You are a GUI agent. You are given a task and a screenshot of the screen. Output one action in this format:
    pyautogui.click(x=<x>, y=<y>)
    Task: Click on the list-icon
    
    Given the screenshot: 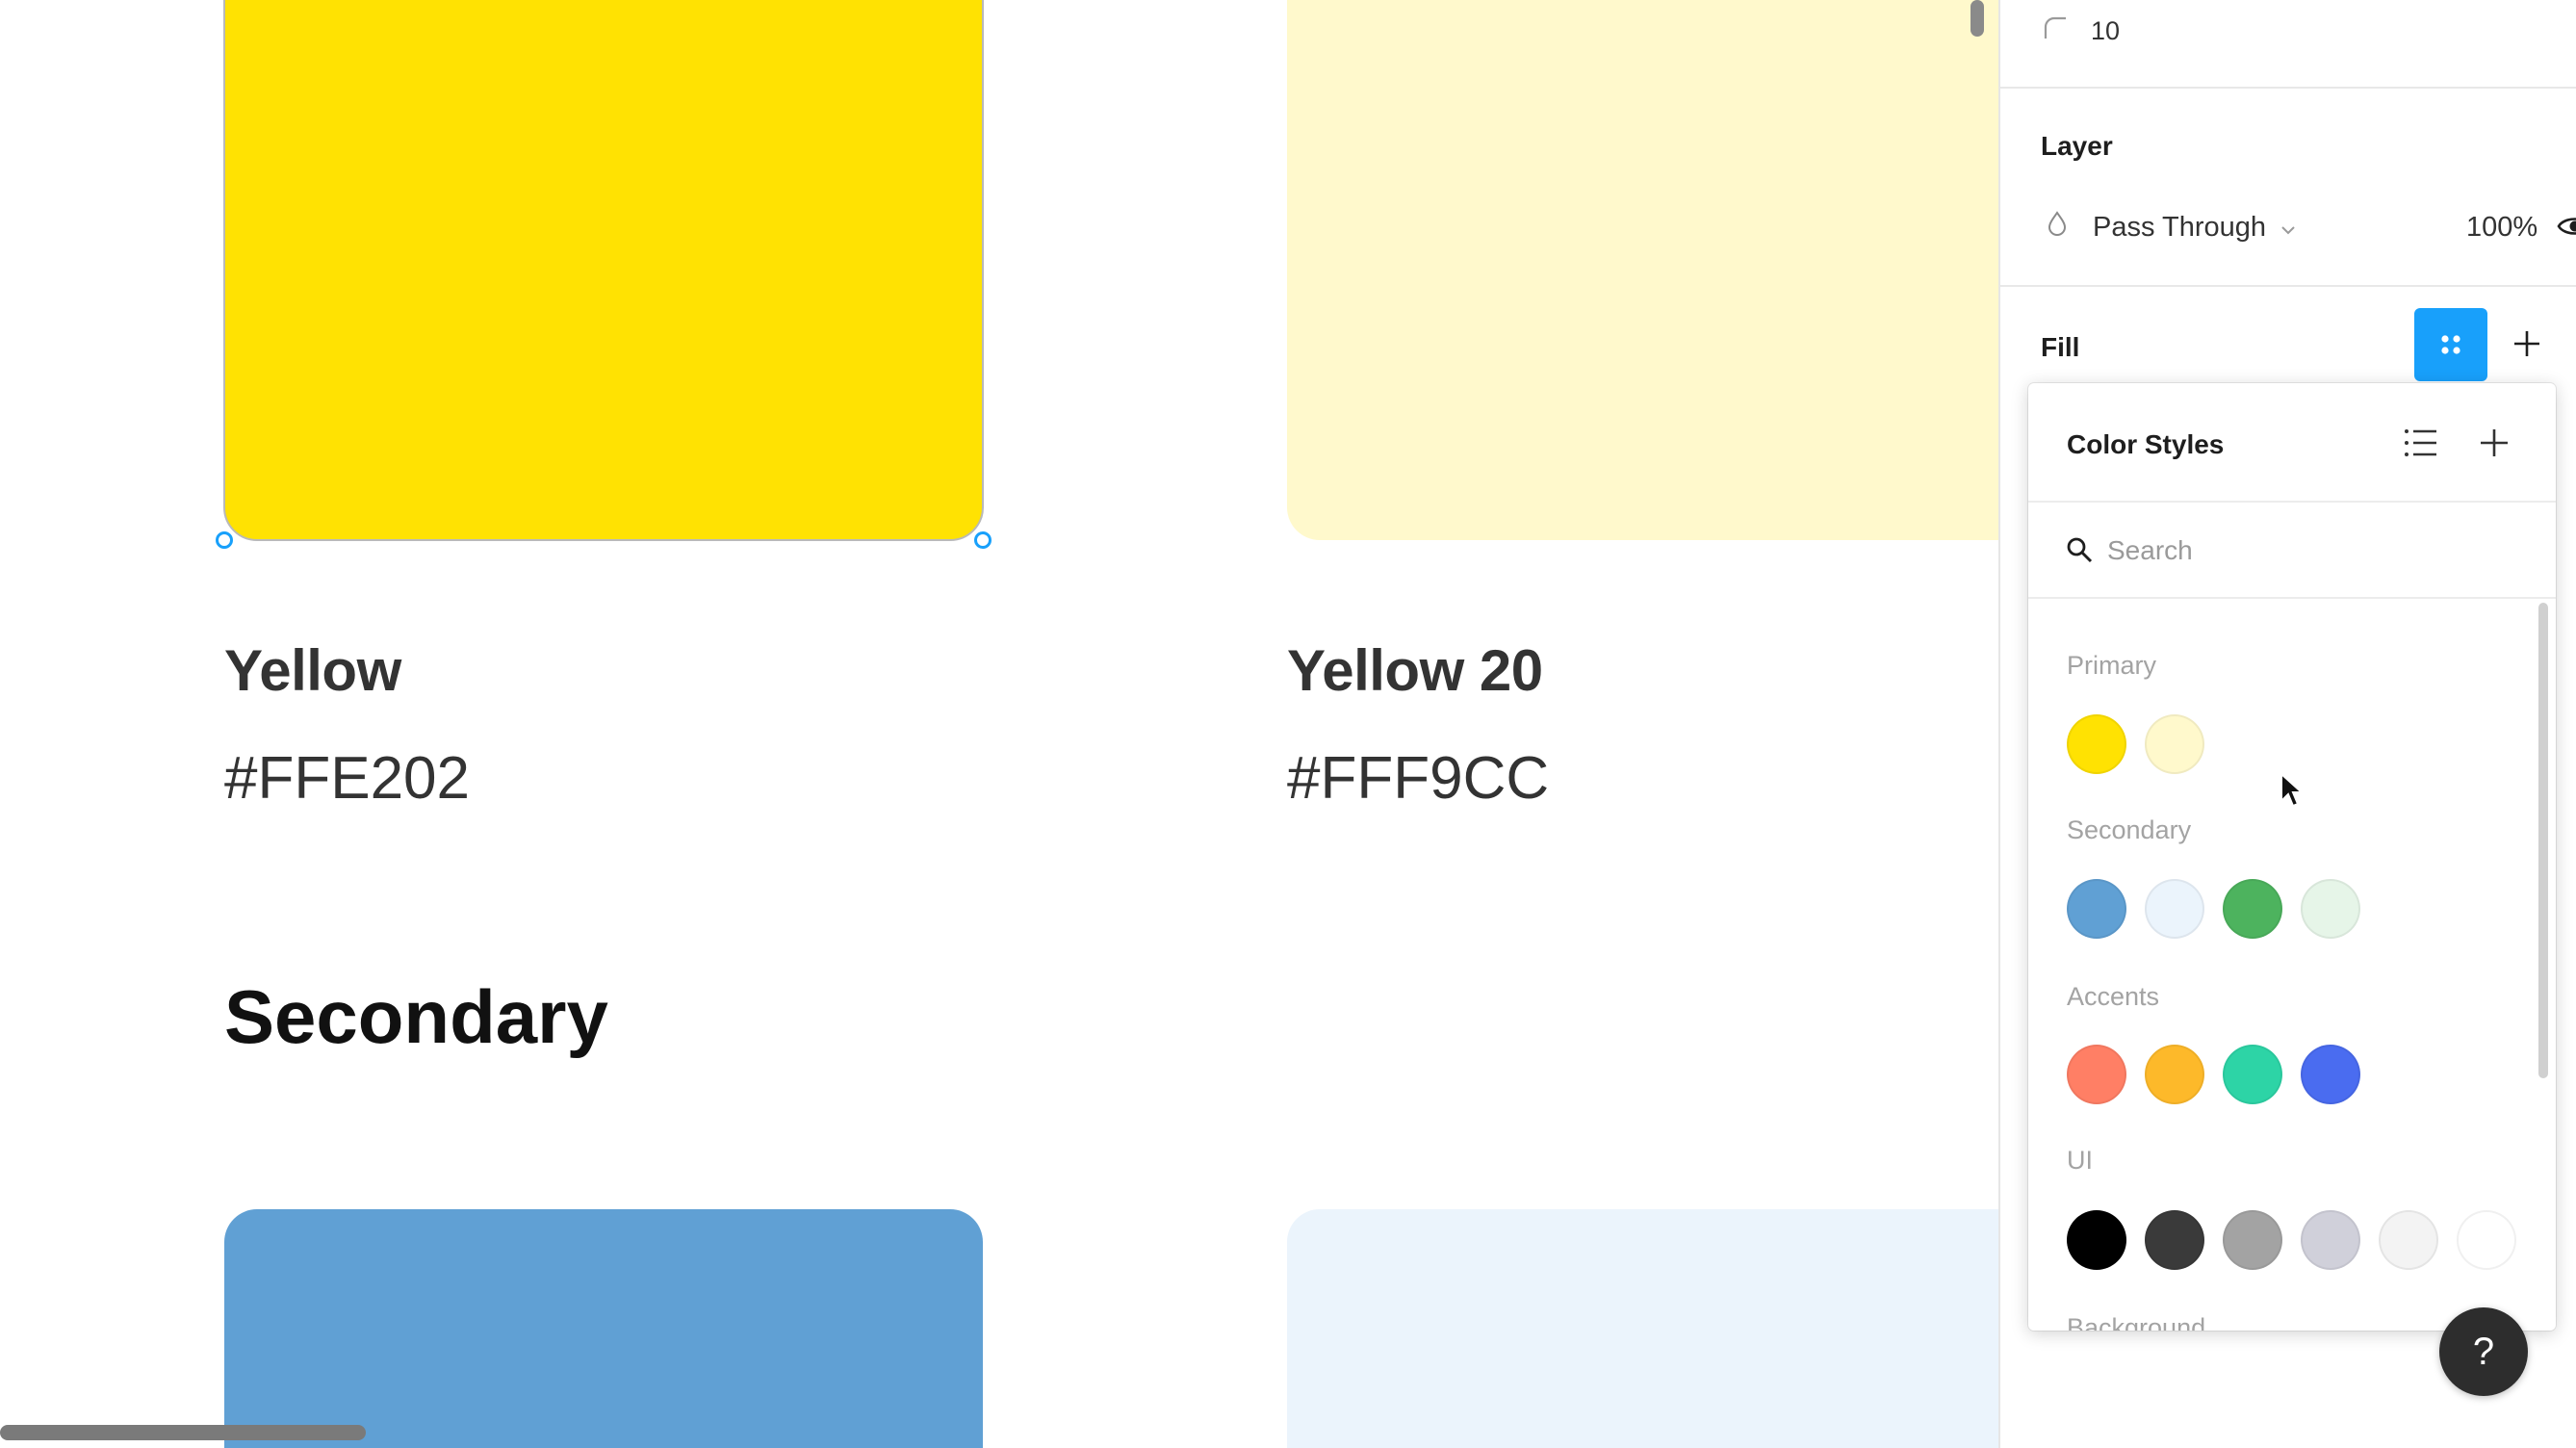 What is the action you would take?
    pyautogui.click(x=2421, y=442)
    